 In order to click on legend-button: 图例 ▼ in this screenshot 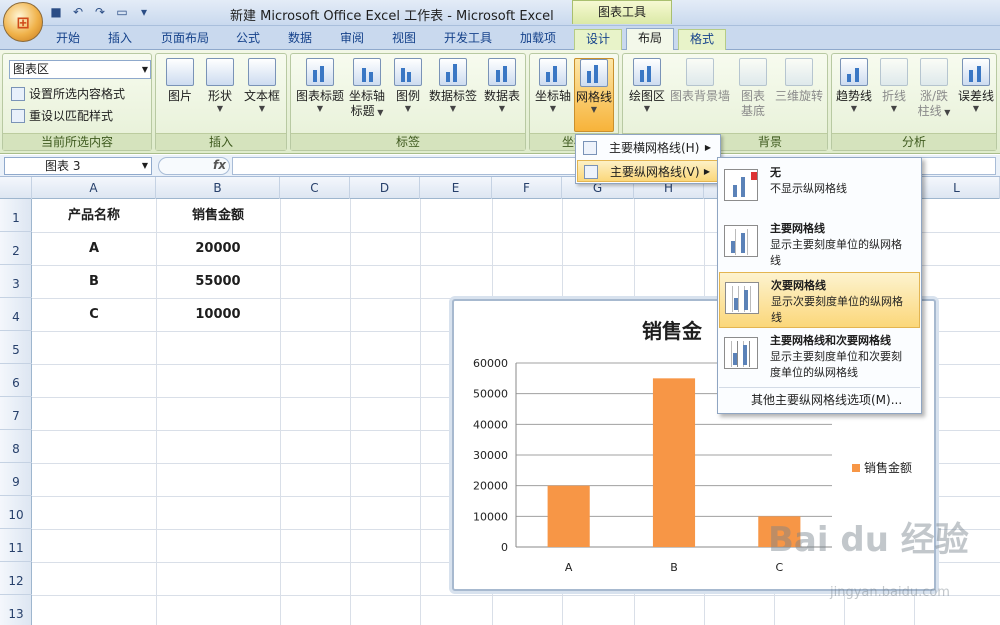, I will do `click(408, 86)`.